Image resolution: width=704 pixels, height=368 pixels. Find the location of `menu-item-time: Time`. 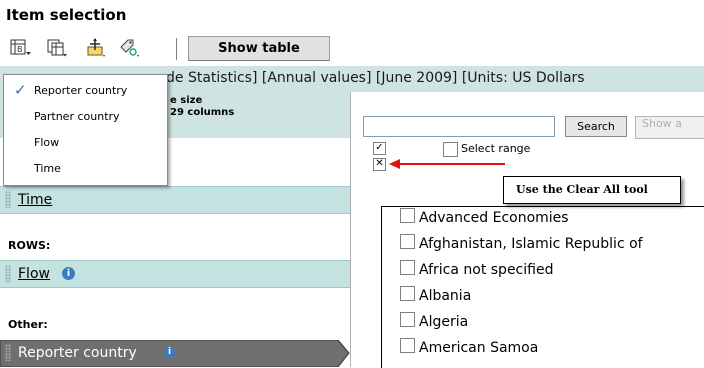

menu-item-time: Time is located at coordinates (85, 168).